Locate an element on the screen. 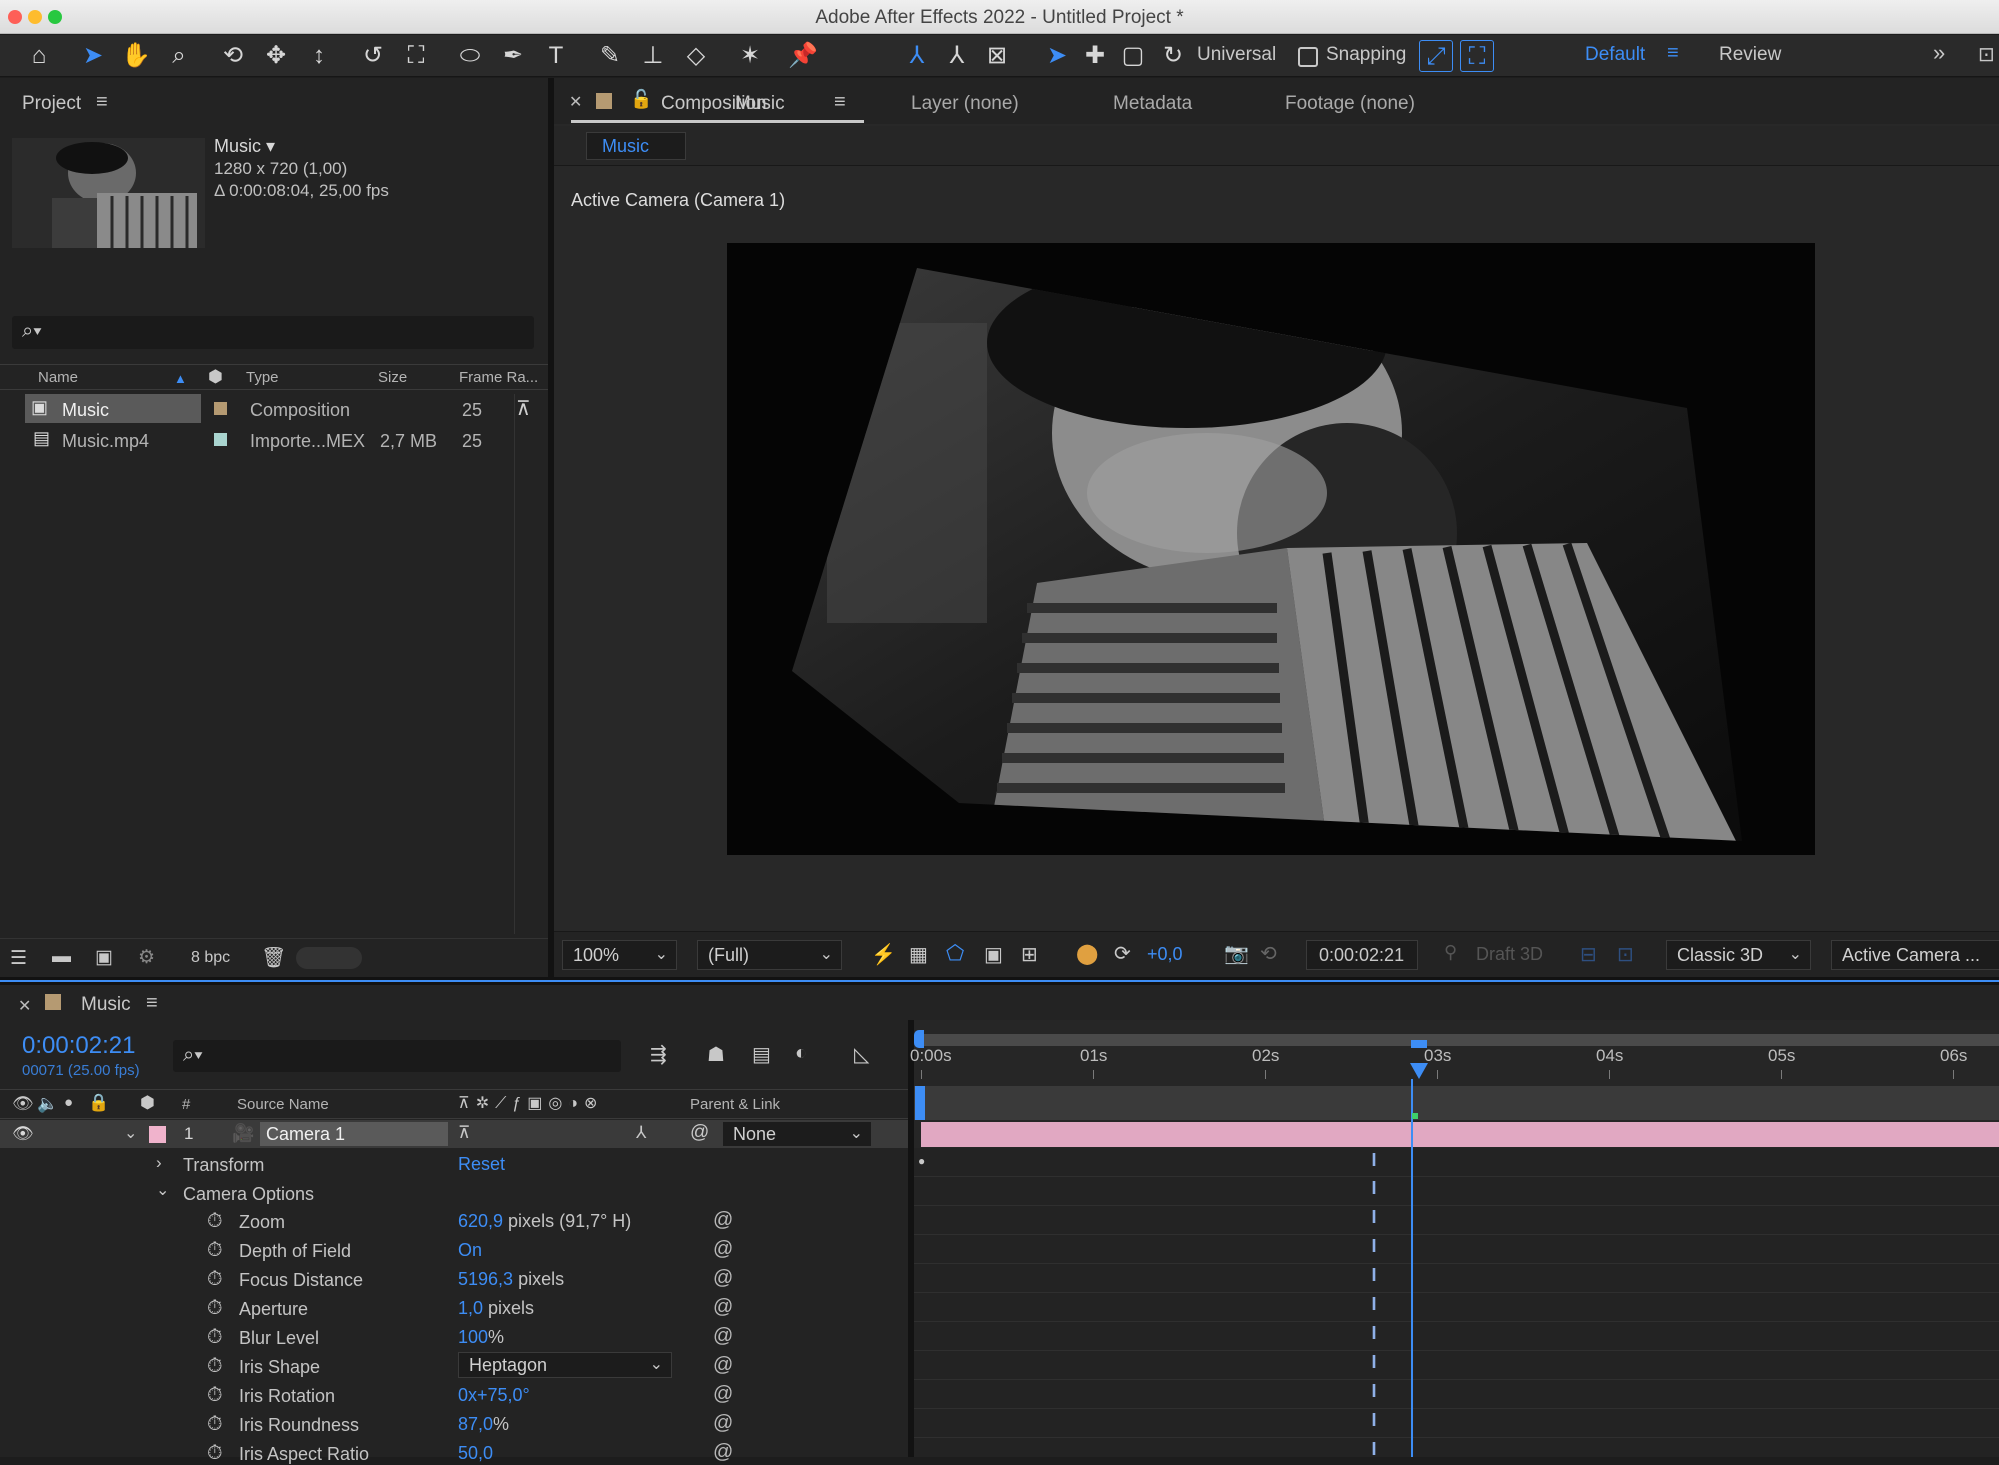 The image size is (1999, 1465). property-value: 87,0% is located at coordinates (483, 1424).